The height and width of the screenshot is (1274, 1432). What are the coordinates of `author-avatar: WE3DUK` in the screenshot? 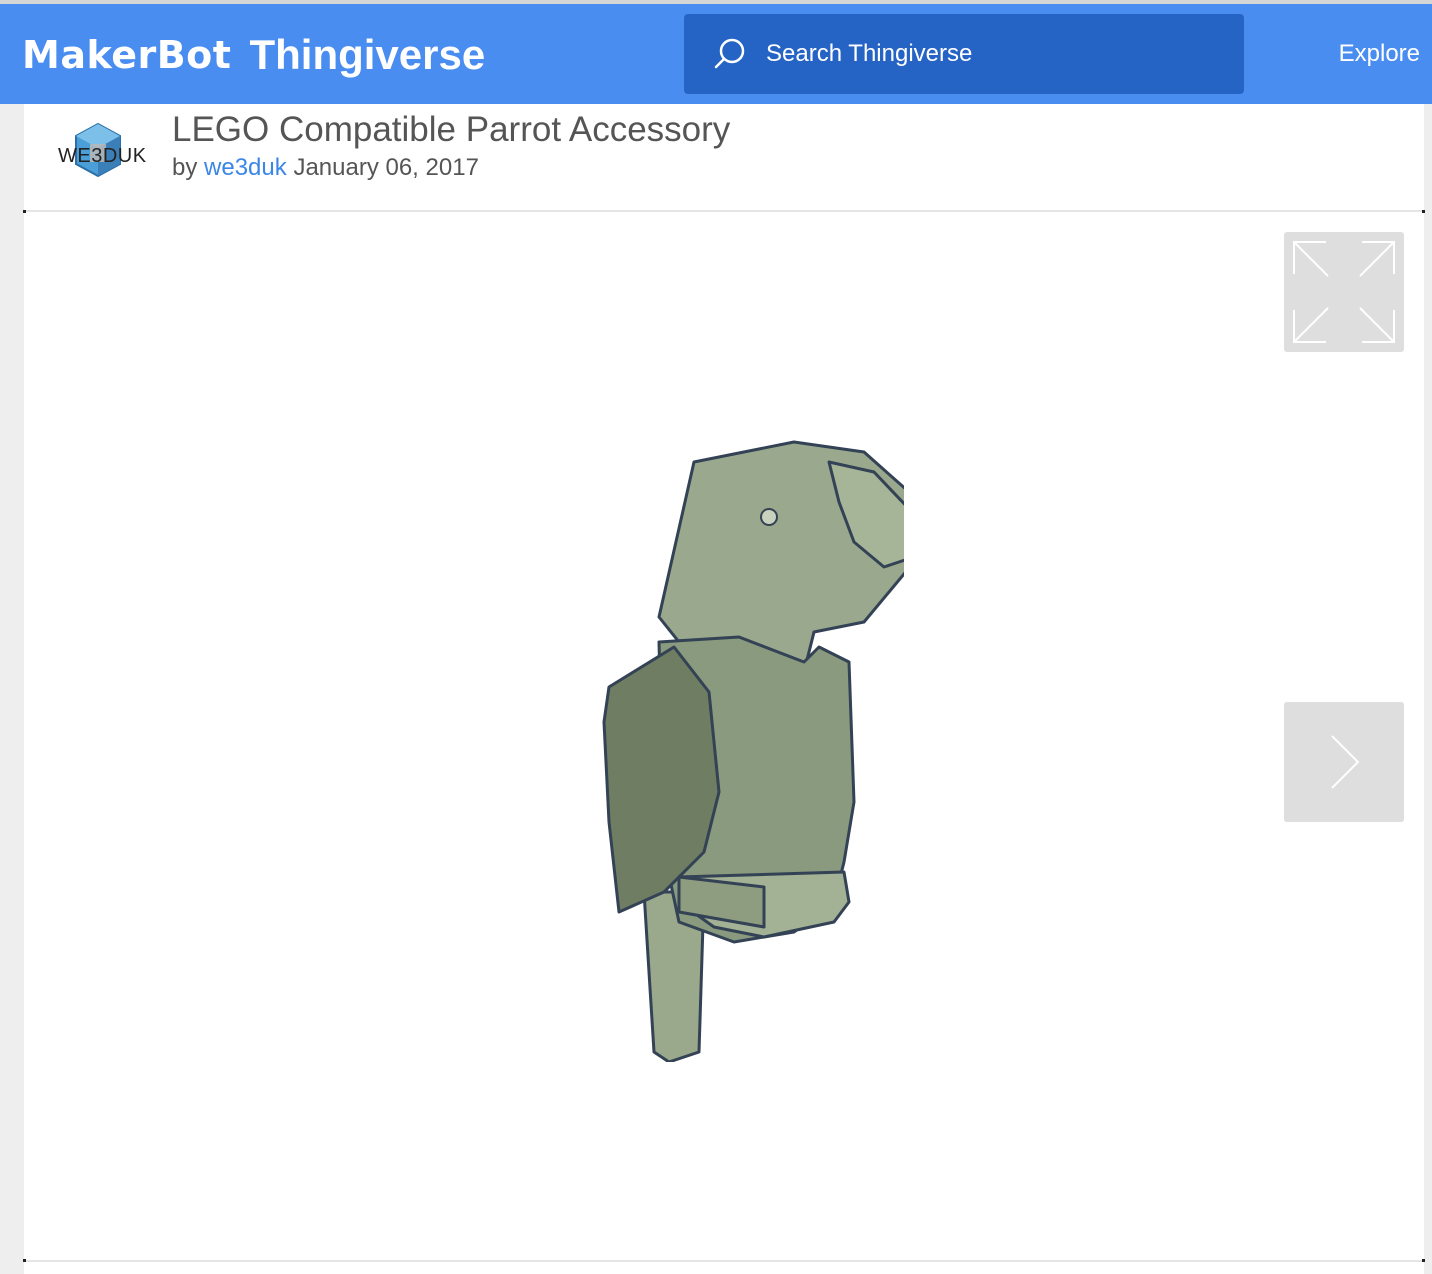 It's located at (98, 155).